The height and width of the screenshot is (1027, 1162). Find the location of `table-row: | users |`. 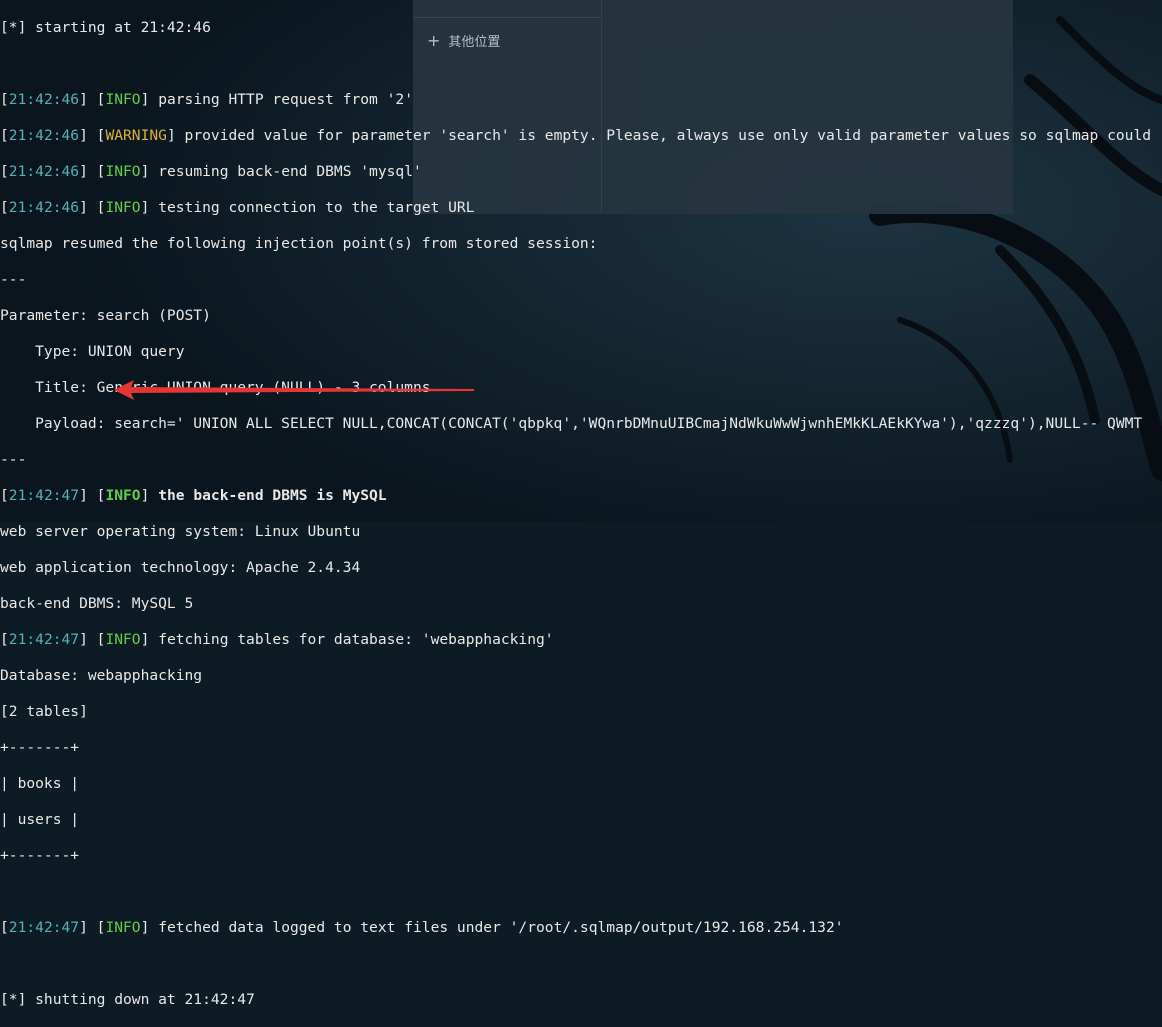

table-row: | users | is located at coordinates (40, 819).